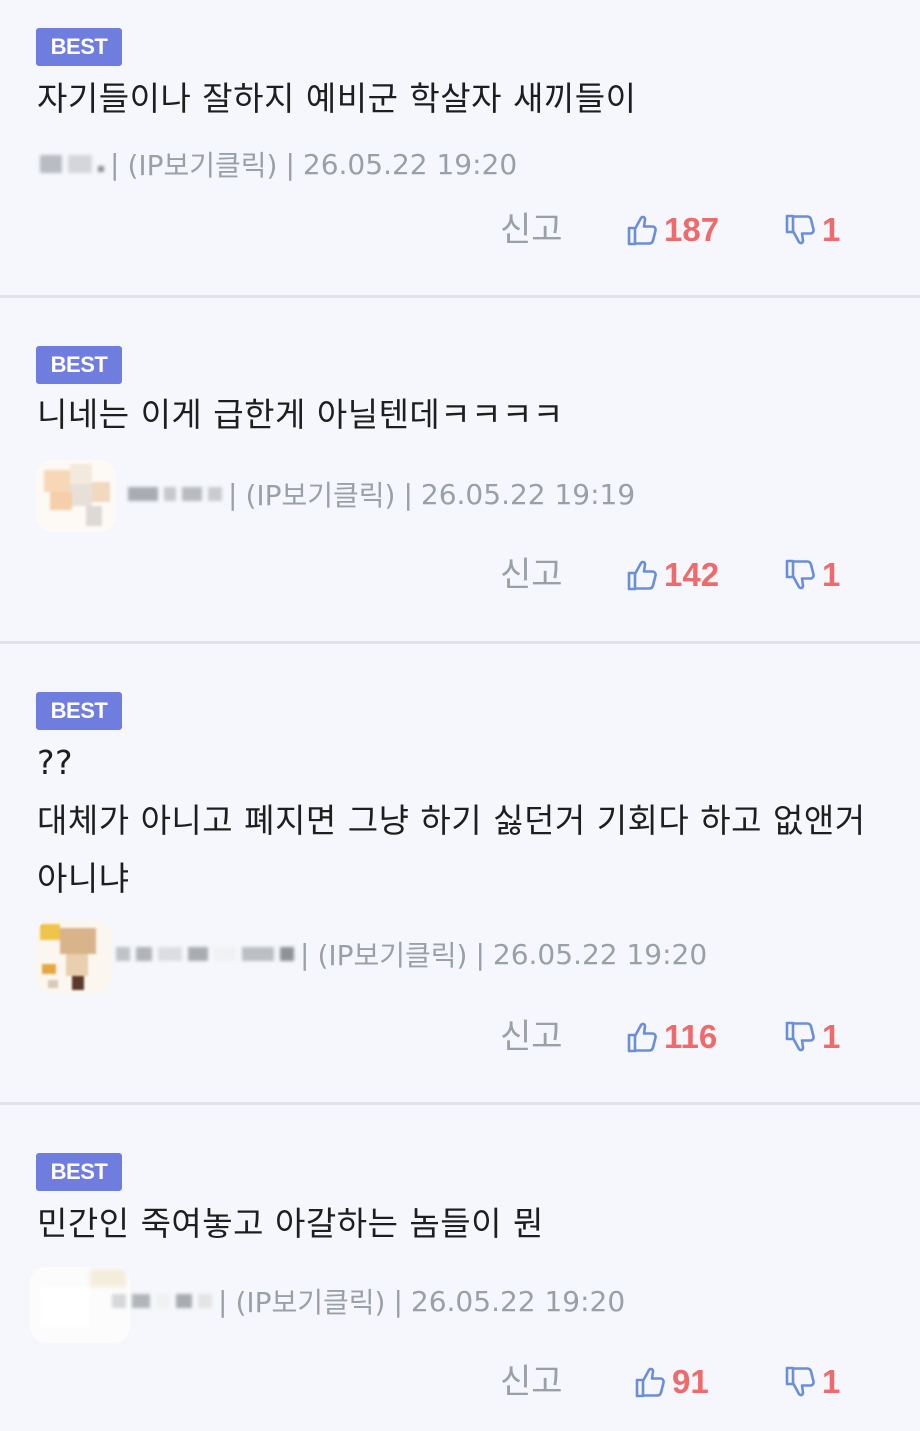 This screenshot has width=920, height=1431. Describe the element at coordinates (460, 575) in the screenshot. I see `comment-actions: 신고 142 1` at that location.